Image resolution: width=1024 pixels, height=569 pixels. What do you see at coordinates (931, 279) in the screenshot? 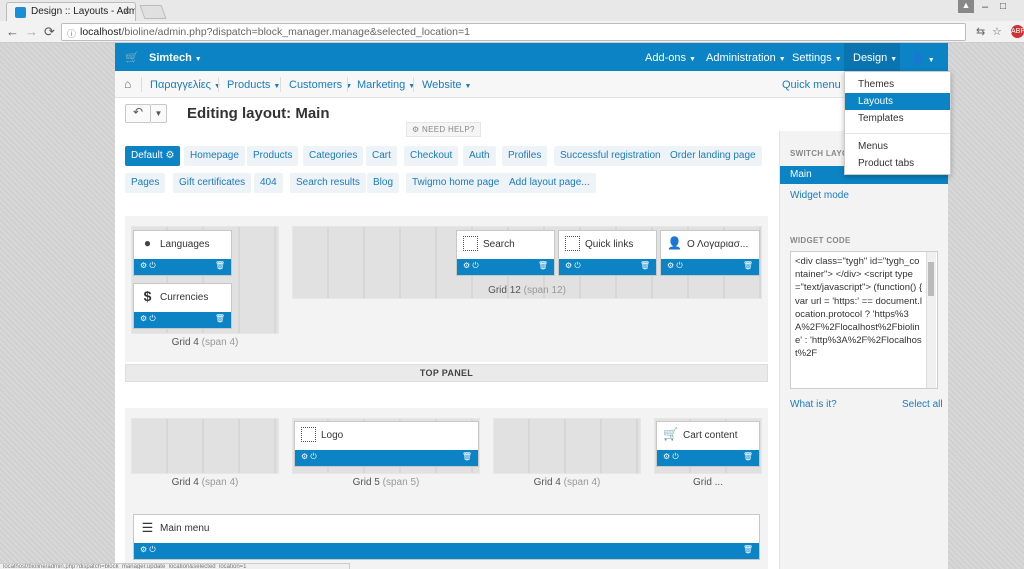
I see `code-scrollbar-thumb` at bounding box center [931, 279].